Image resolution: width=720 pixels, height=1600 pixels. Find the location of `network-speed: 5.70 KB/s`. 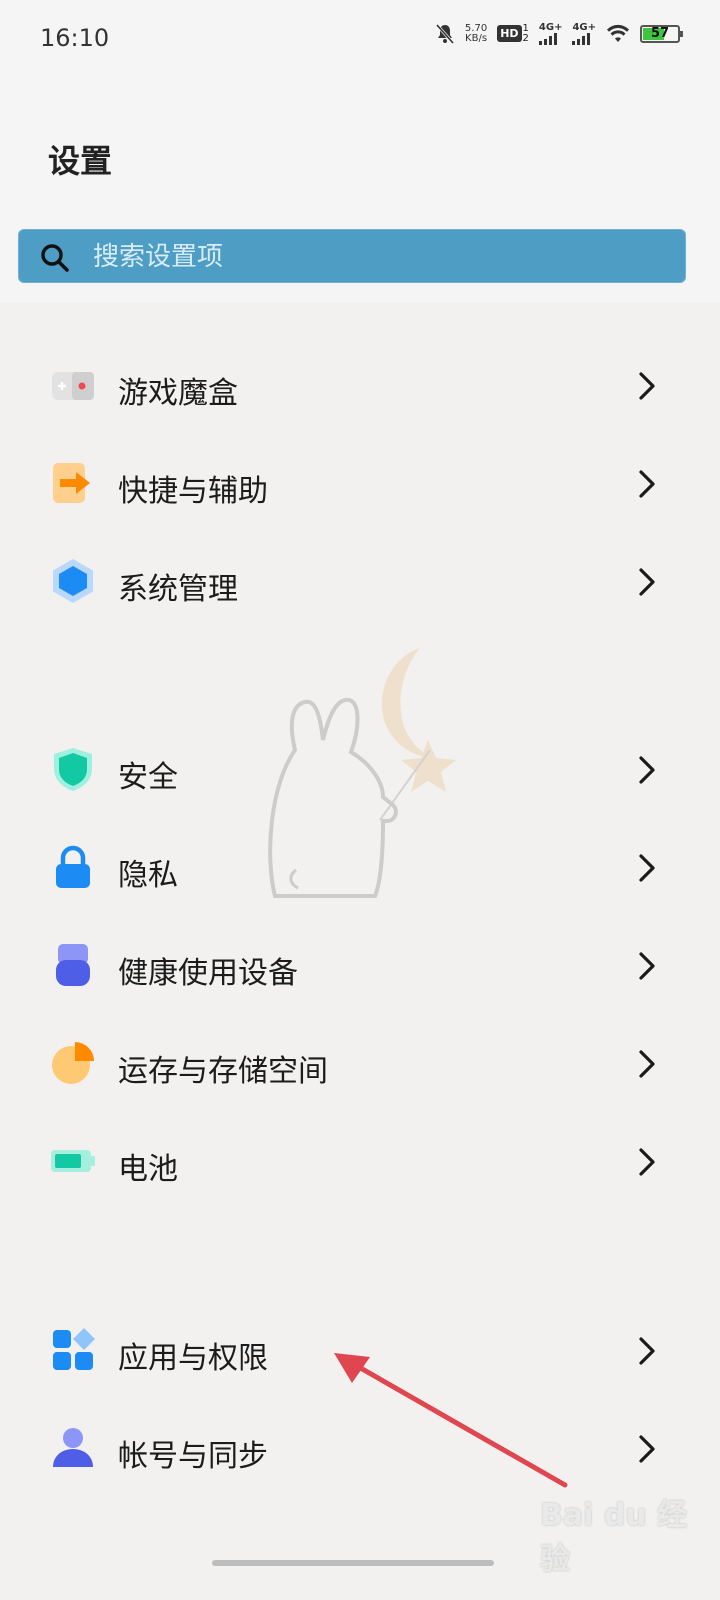

network-speed: 5.70 KB/s is located at coordinates (476, 33).